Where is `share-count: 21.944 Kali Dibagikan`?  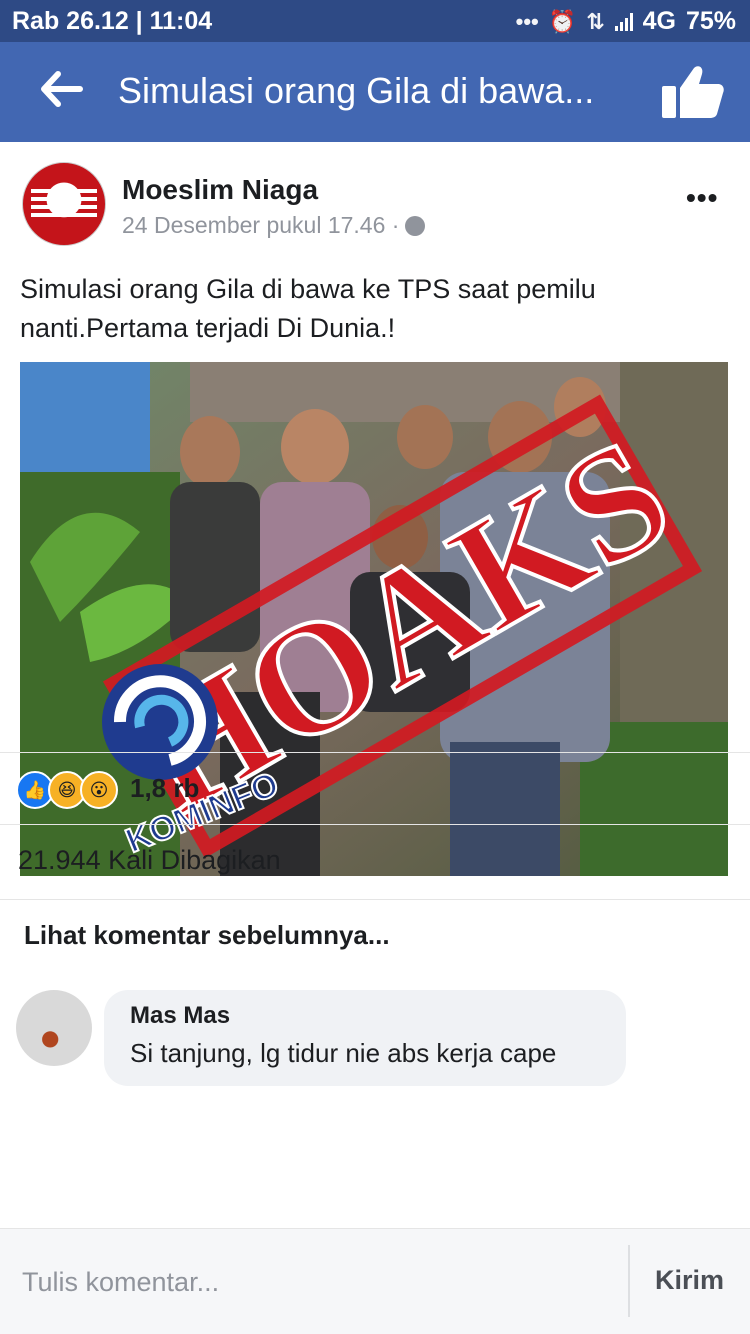 share-count: 21.944 Kali Dibagikan is located at coordinates (149, 860).